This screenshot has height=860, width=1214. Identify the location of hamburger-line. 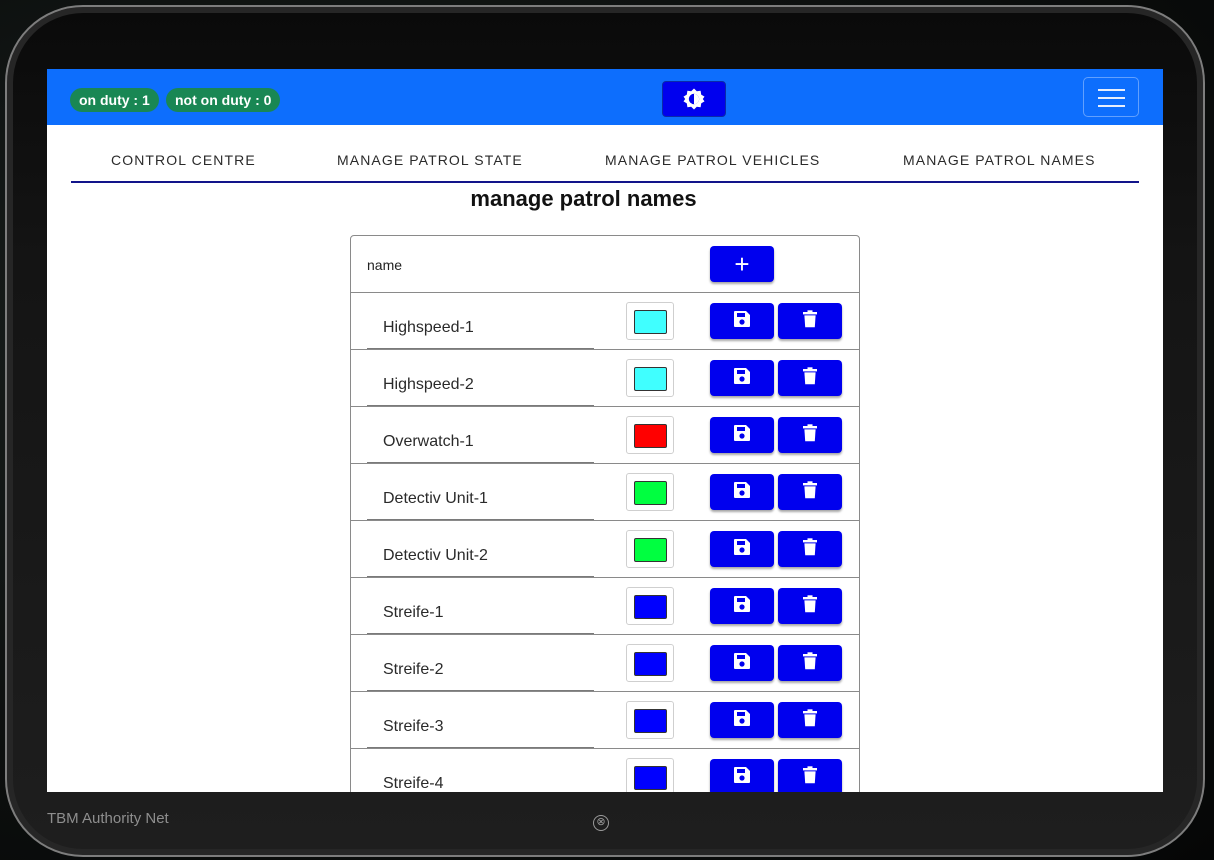
(1111, 98).